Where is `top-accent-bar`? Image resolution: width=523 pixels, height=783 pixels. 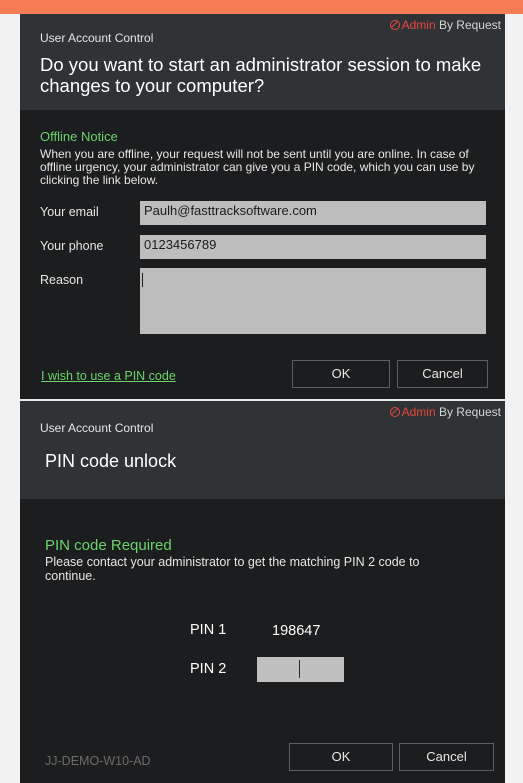
top-accent-bar is located at coordinates (261, 7).